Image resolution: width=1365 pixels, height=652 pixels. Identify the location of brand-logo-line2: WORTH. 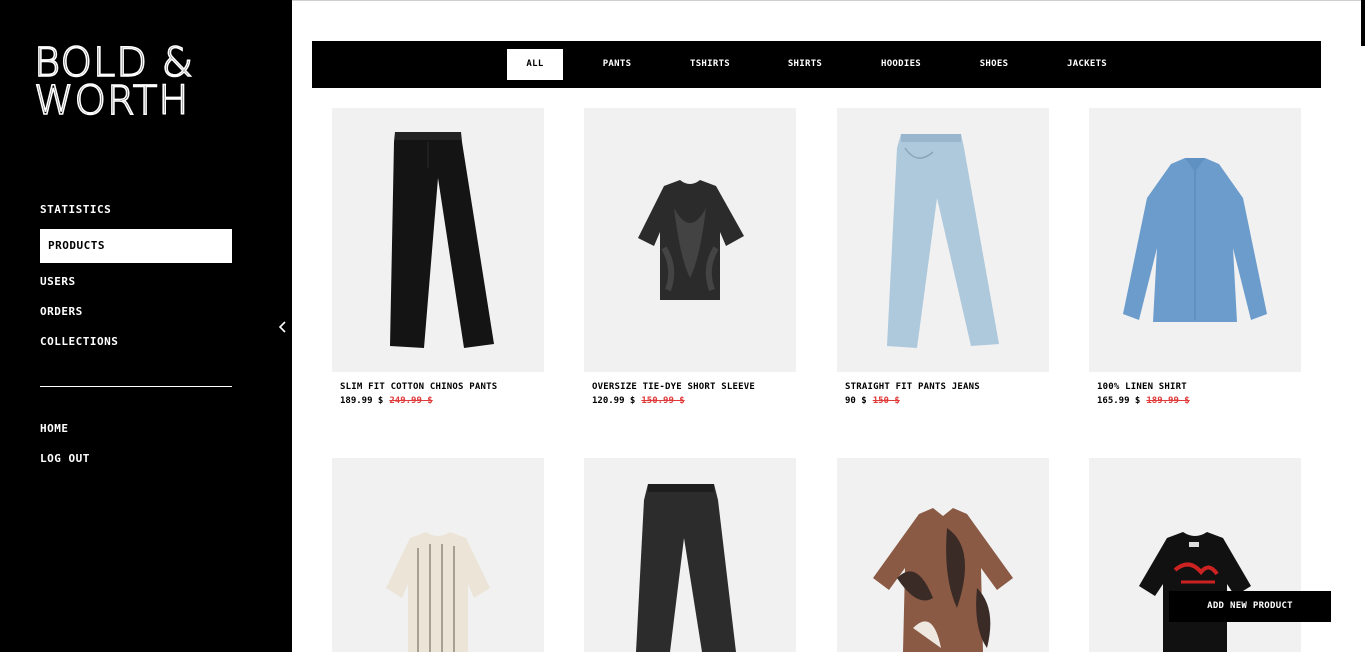
(111, 101).